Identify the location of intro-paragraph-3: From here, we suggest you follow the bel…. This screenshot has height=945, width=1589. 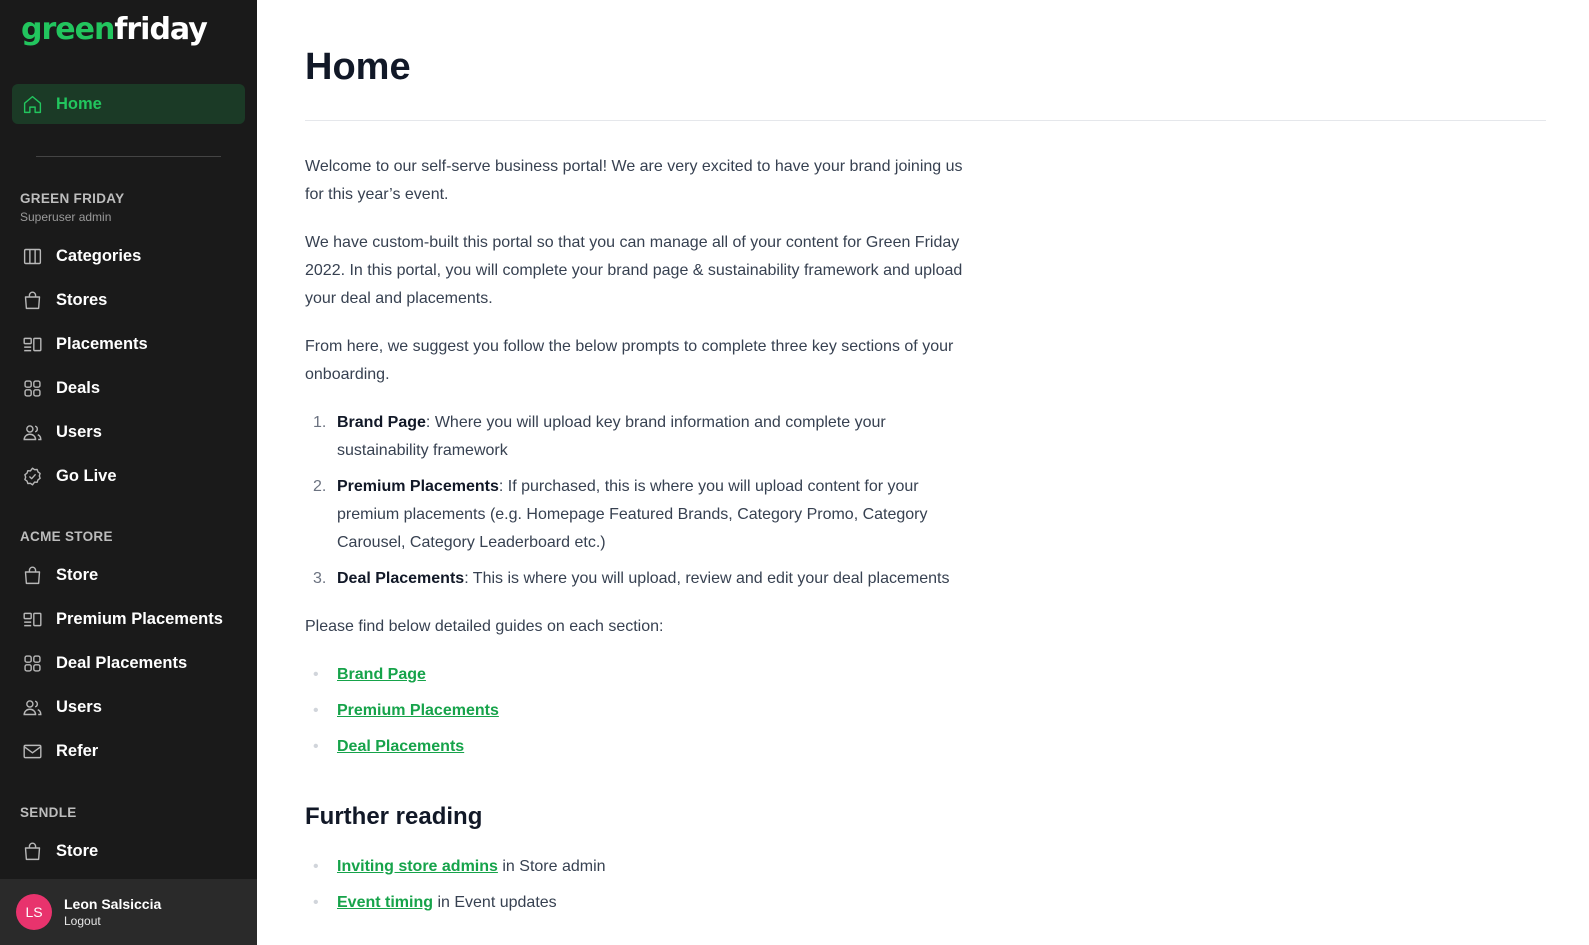
(629, 360).